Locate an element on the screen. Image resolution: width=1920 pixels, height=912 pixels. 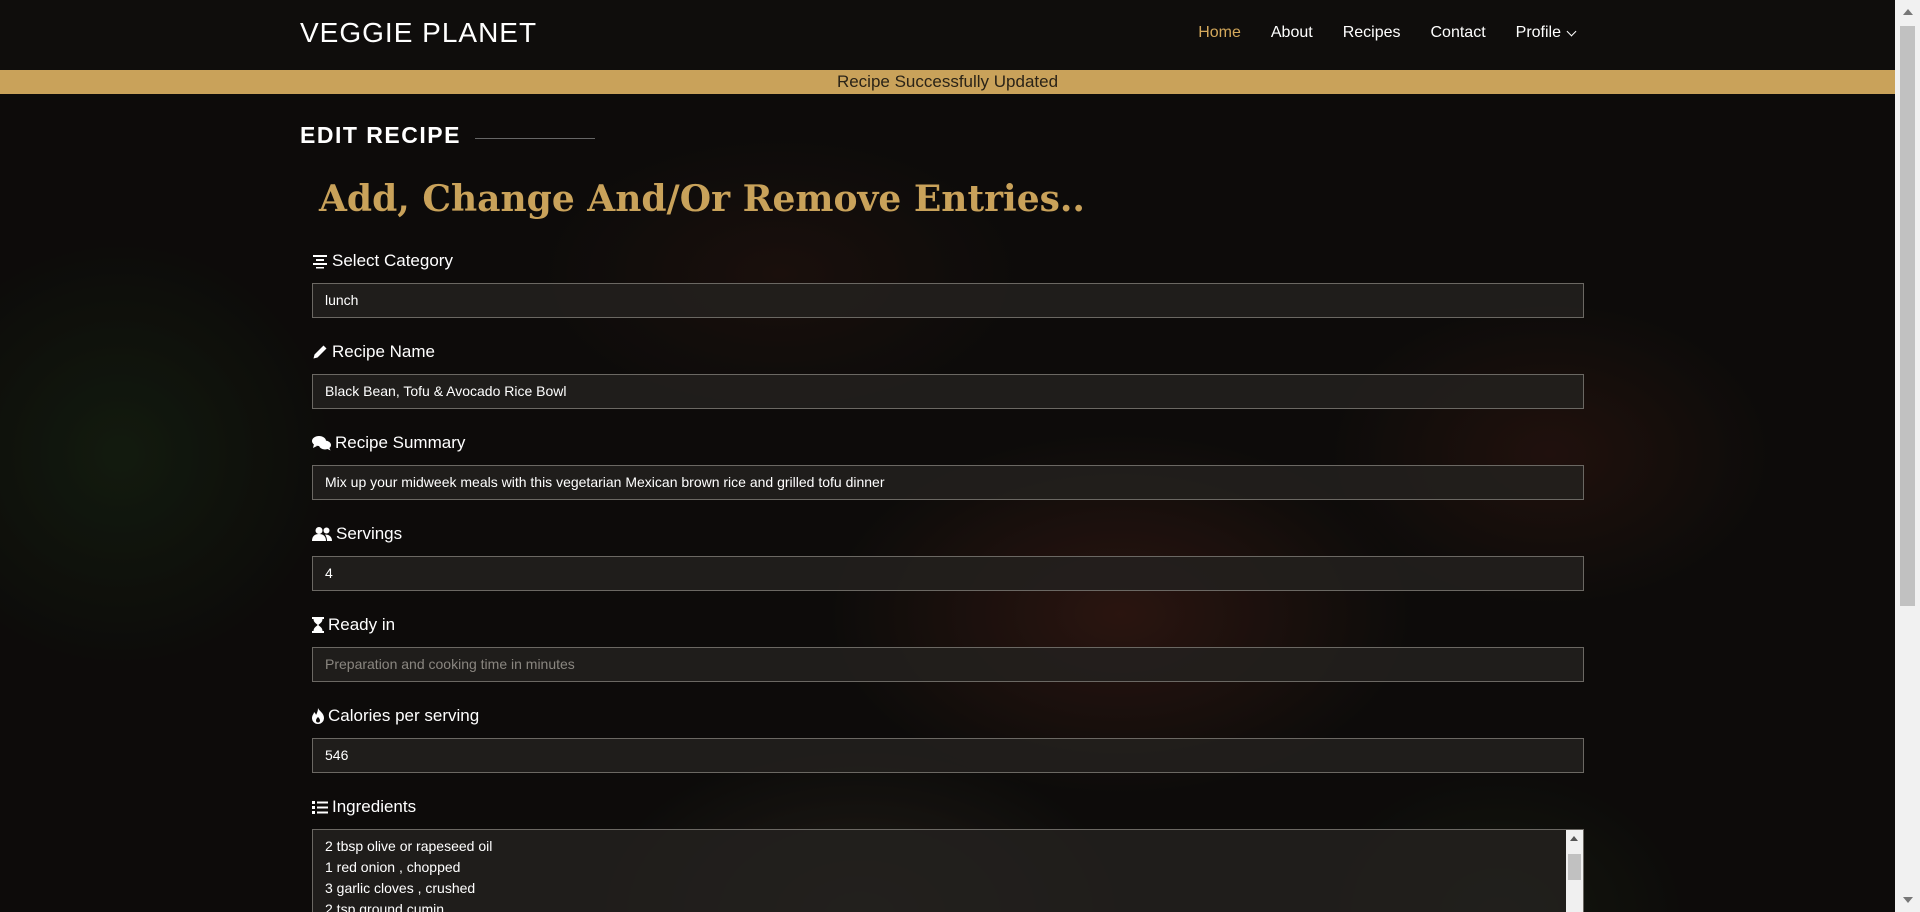
category-select: lunch is located at coordinates (948, 300).